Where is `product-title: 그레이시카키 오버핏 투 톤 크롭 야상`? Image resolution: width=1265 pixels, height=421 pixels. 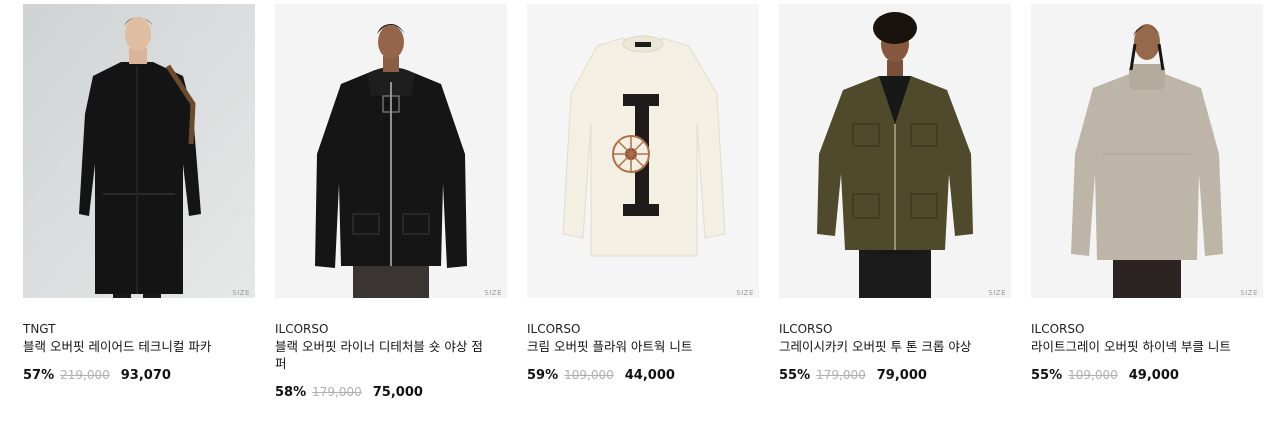 product-title: 그레이시카키 오버핏 투 톤 크롭 야상 is located at coordinates (886, 346).